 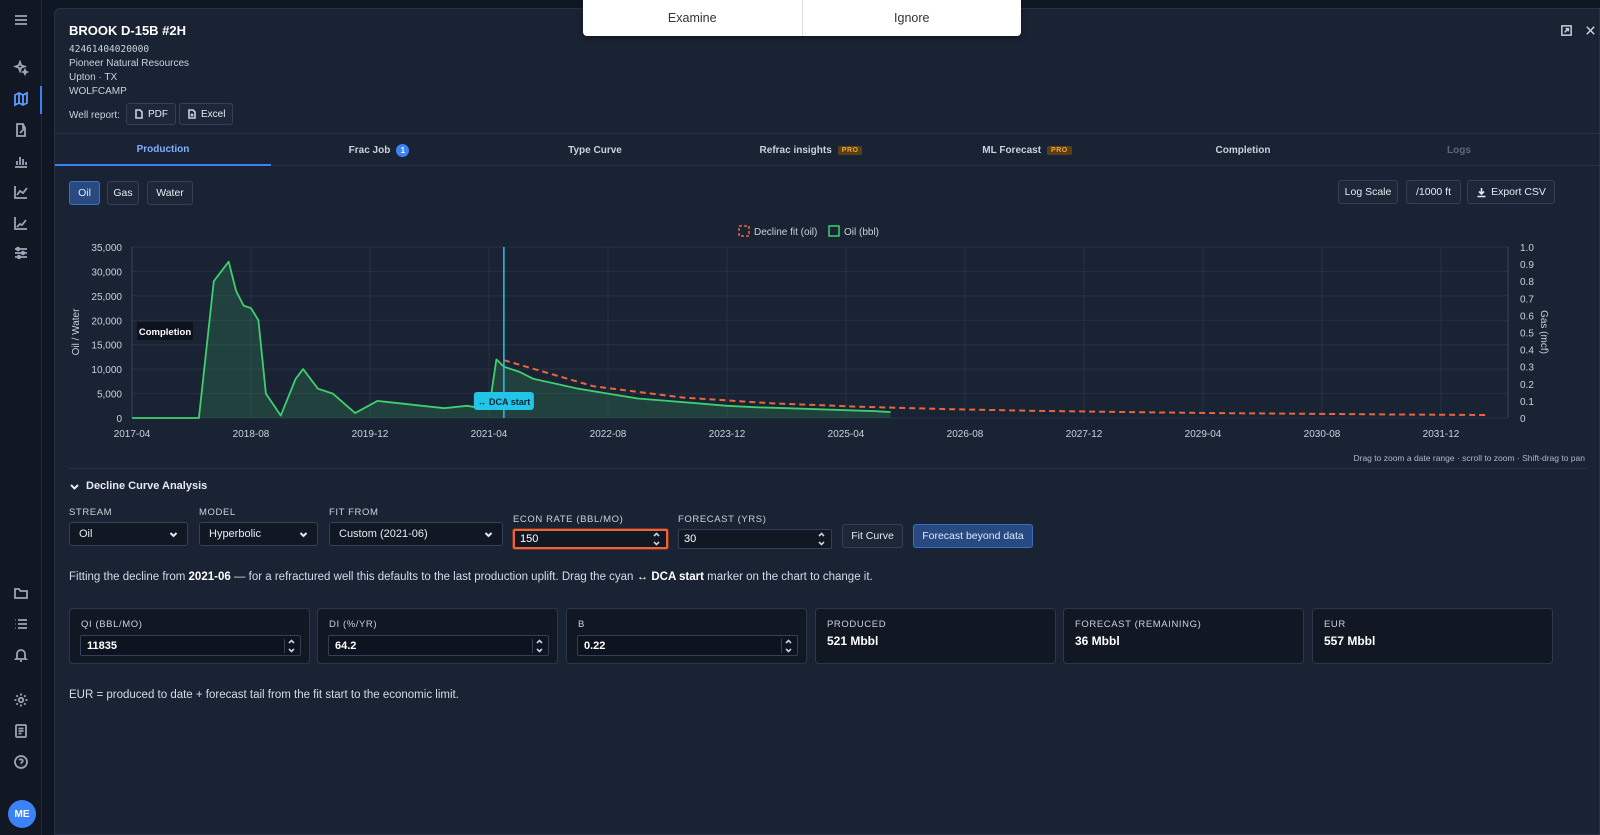 I want to click on di-value: 64.2, so click(x=346, y=645).